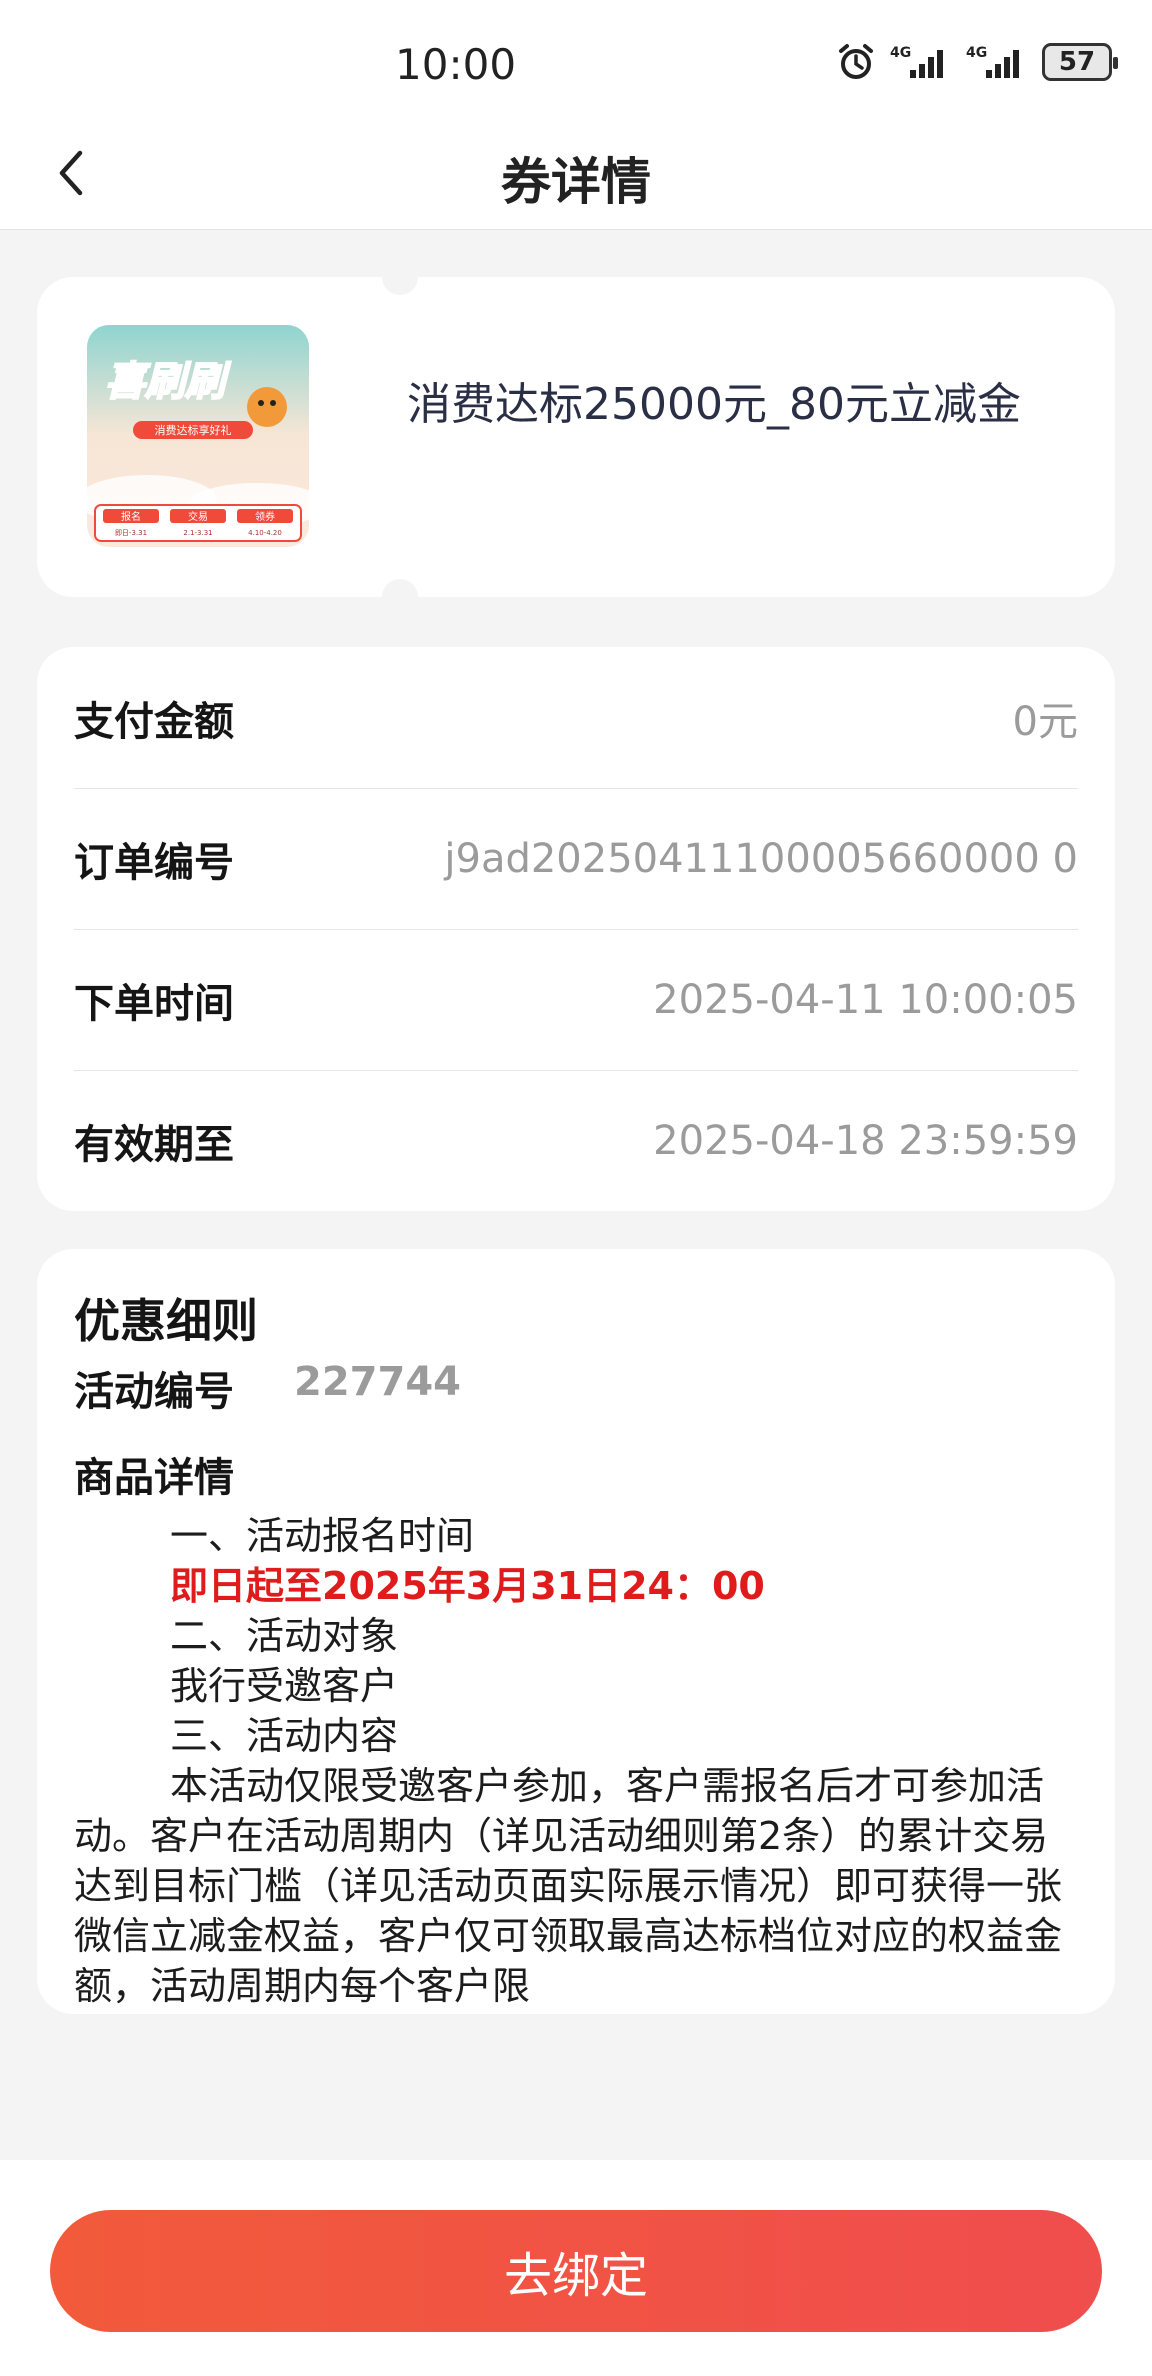 This screenshot has height=2376, width=1152. Describe the element at coordinates (1077, 62) in the screenshot. I see `battery-level: 57` at that location.